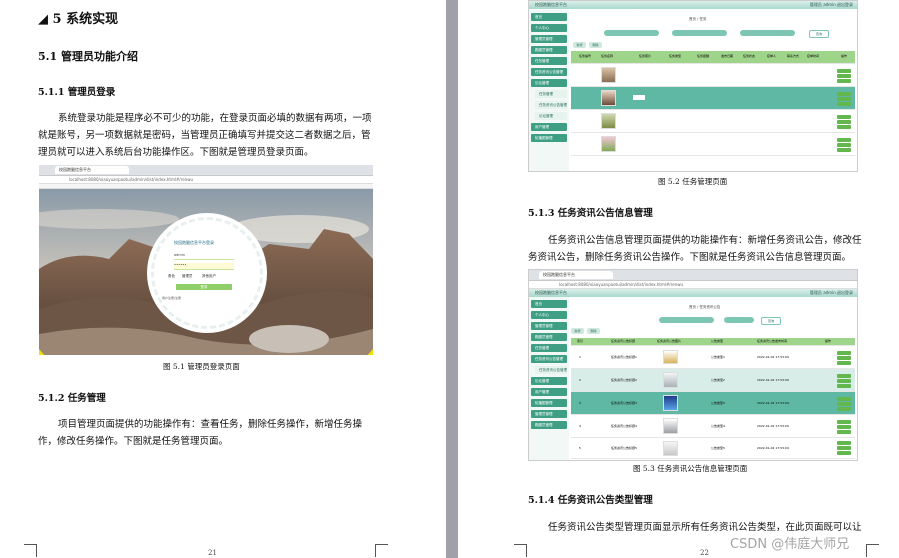  What do you see at coordinates (209, 276) in the screenshot?
I see `role-option-other: 其他用户` at bounding box center [209, 276].